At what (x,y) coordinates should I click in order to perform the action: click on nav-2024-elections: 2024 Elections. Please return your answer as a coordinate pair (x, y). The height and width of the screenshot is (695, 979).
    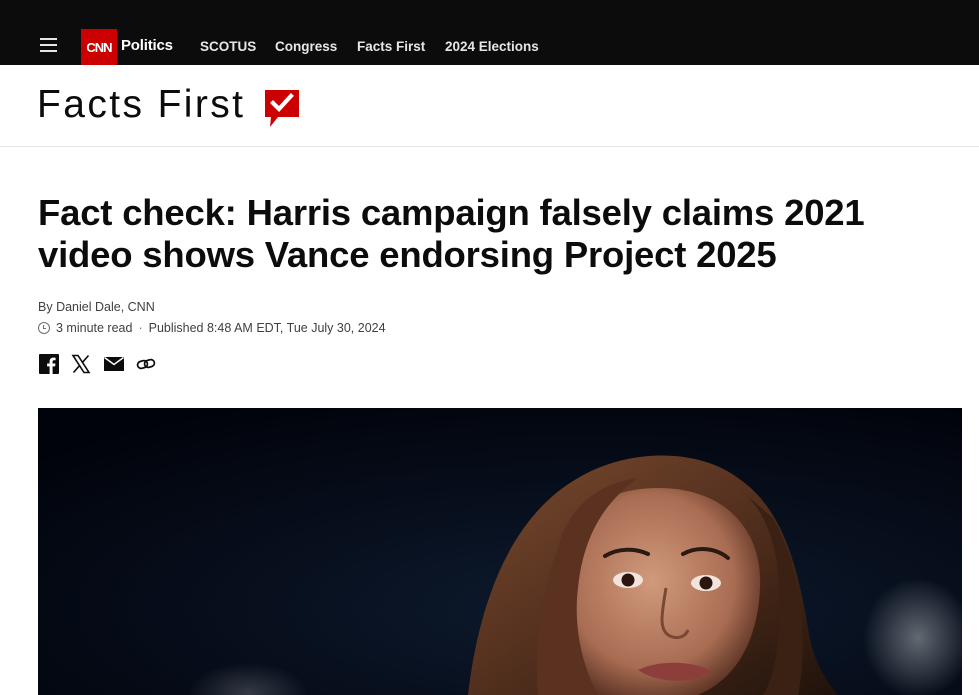
    Looking at the image, I should click on (492, 46).